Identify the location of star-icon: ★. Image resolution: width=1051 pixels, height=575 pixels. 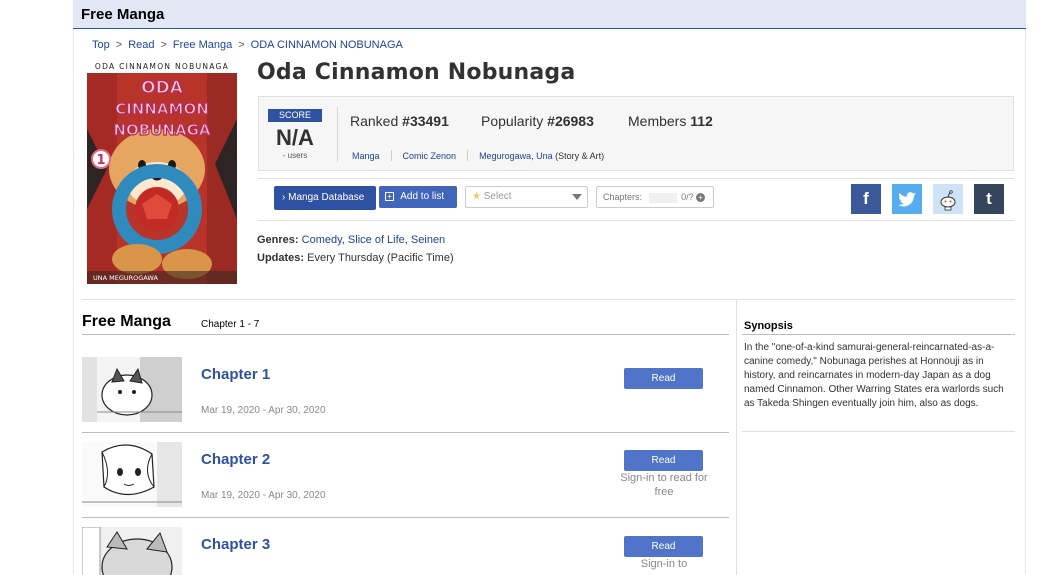
(476, 196).